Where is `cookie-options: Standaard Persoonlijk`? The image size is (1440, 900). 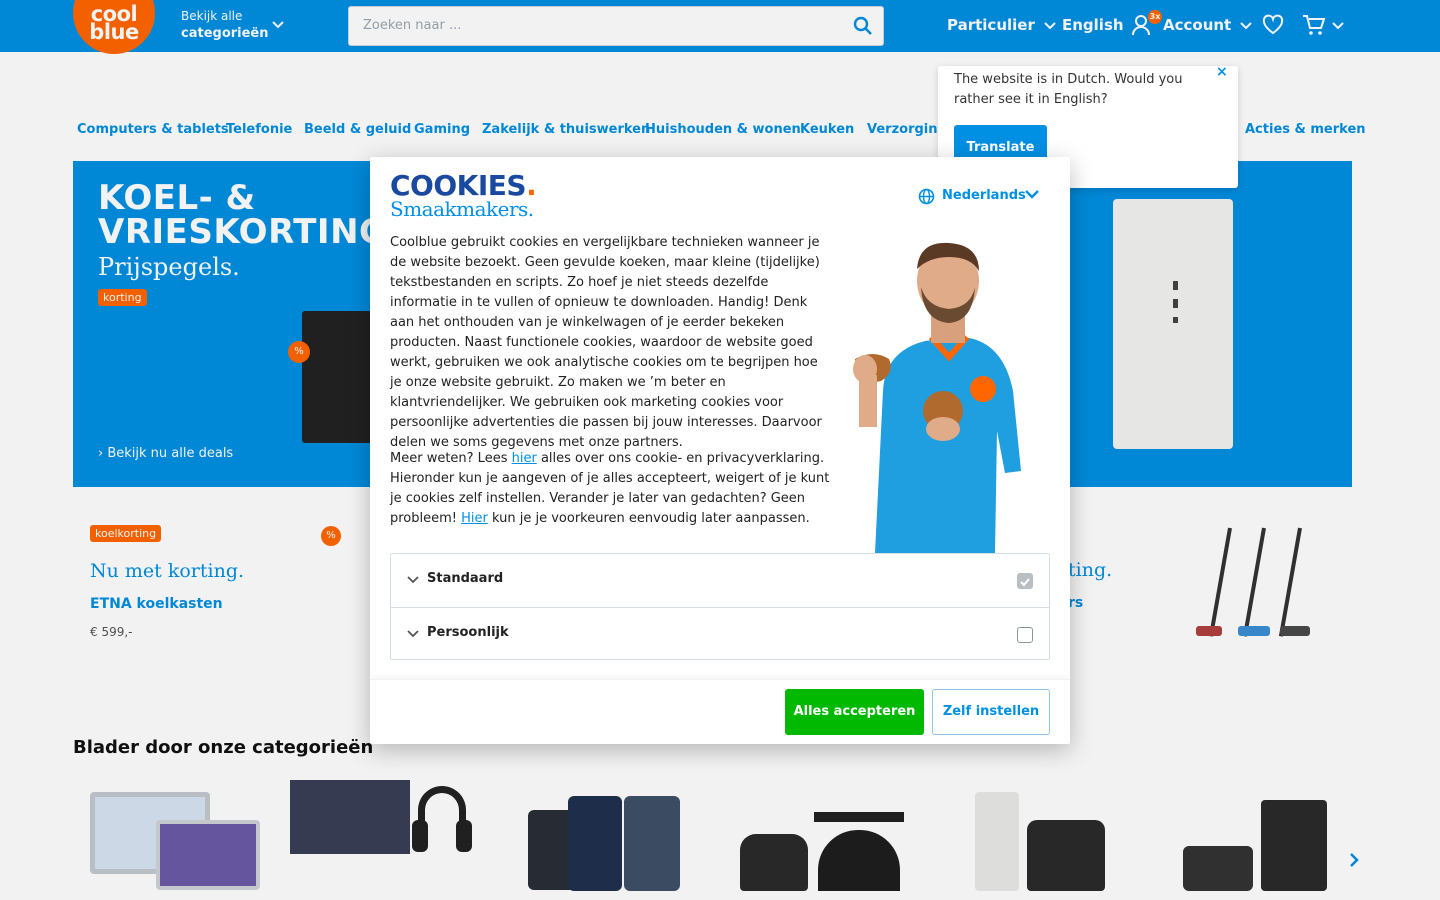
cookie-options: Standaard Persoonlijk is located at coordinates (720, 606).